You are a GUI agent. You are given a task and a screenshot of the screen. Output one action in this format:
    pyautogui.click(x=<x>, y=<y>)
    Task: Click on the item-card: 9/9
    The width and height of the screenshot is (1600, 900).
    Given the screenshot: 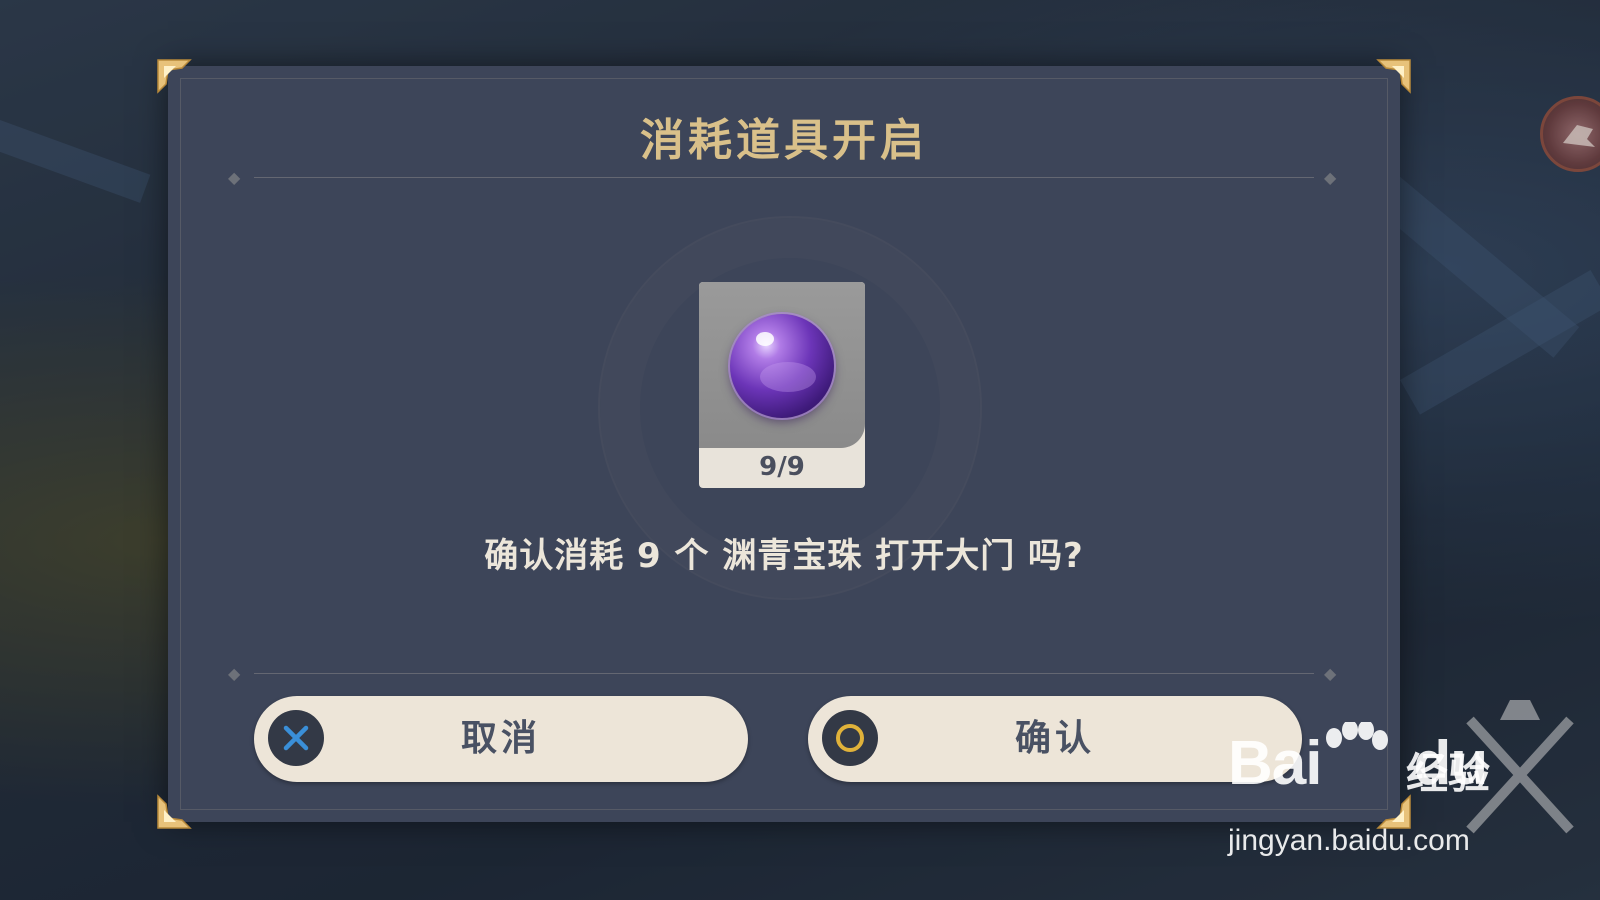 What is the action you would take?
    pyautogui.click(x=782, y=385)
    